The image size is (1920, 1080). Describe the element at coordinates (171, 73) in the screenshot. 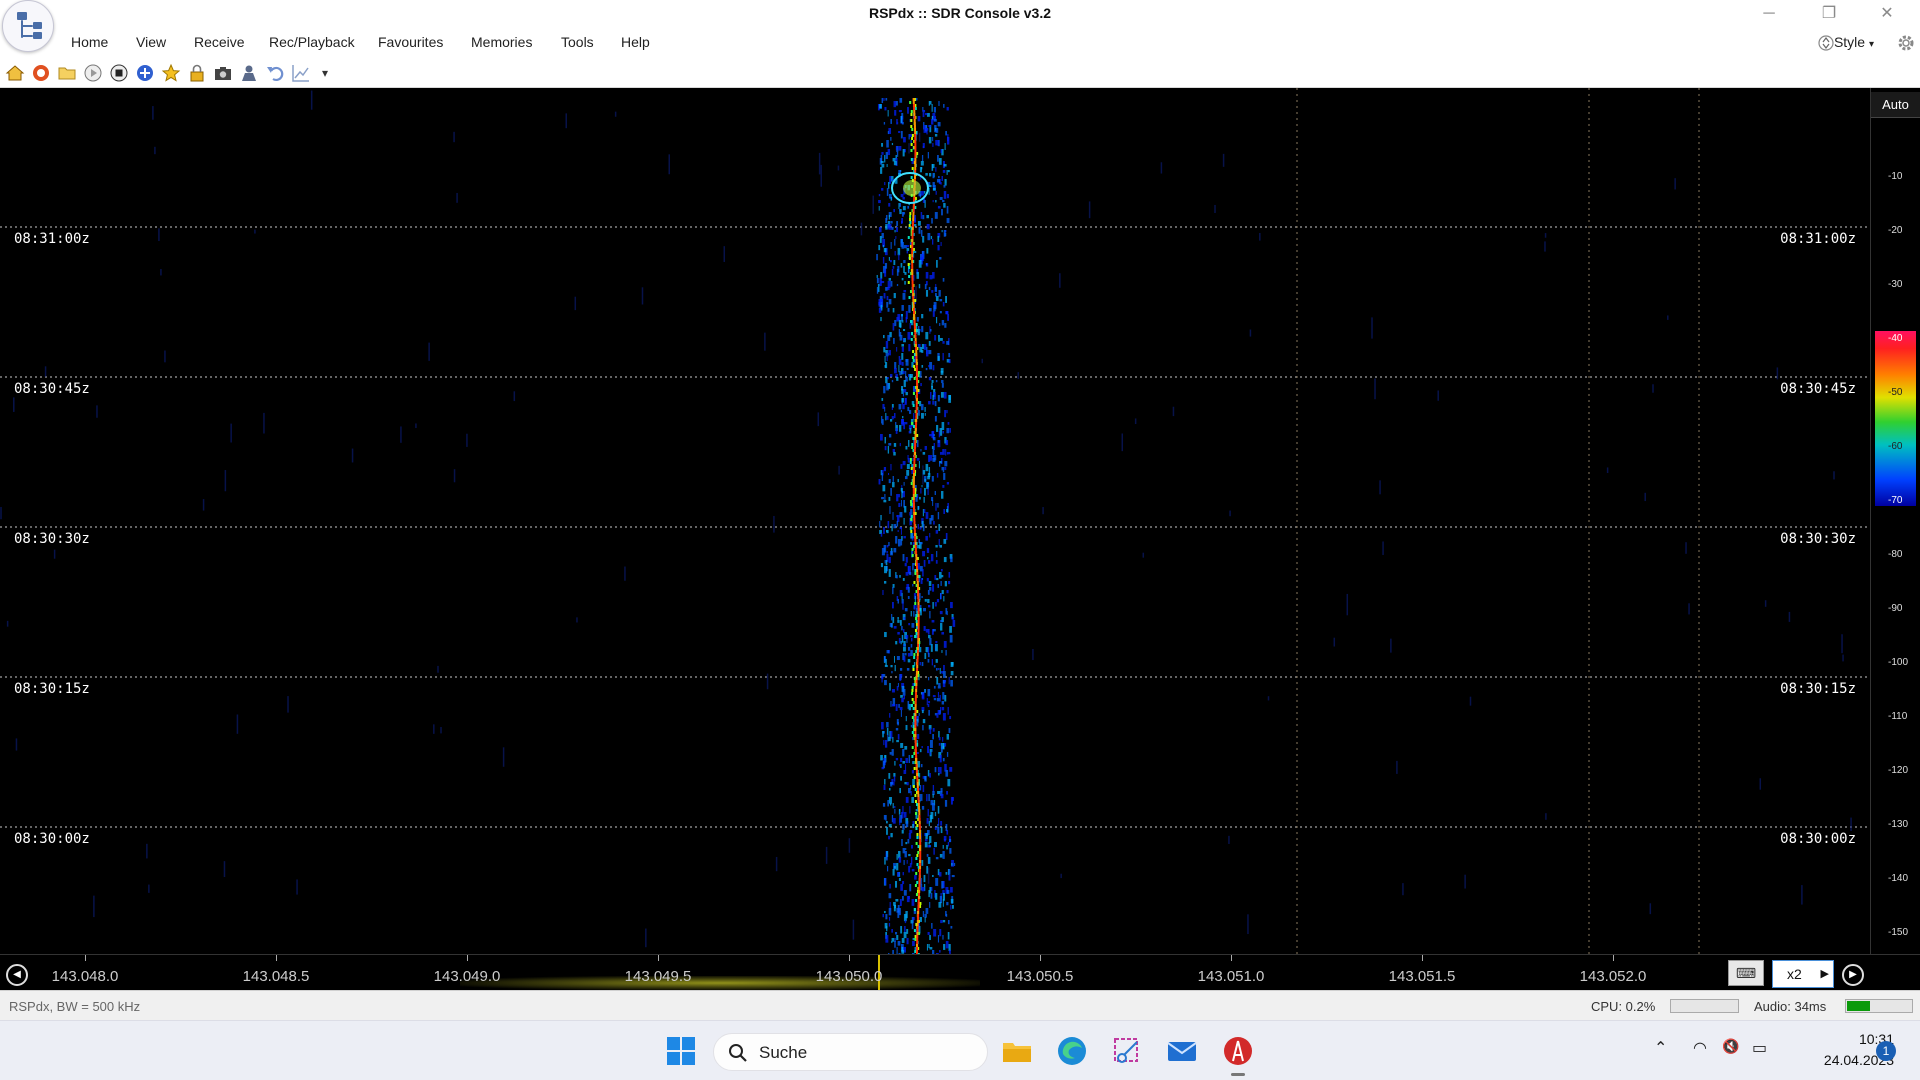

I see `star-icon` at that location.